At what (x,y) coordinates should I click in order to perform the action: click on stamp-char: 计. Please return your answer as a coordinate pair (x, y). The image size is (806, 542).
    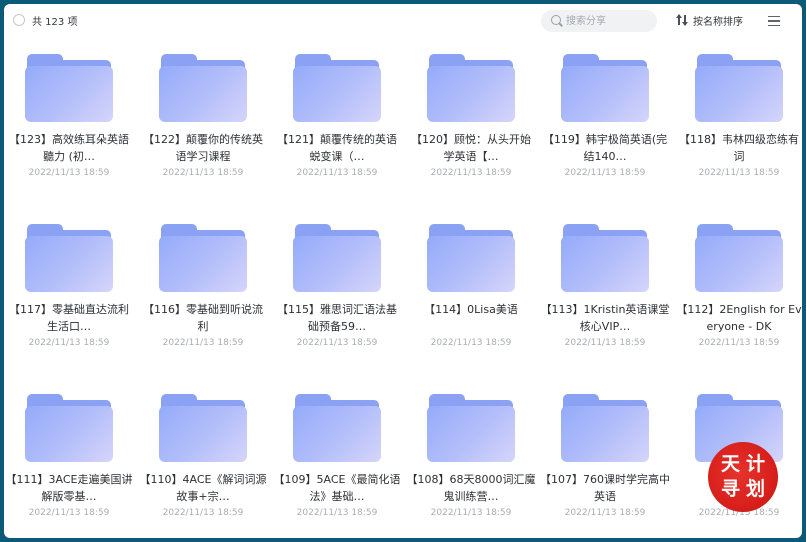
    Looking at the image, I should click on (755, 464).